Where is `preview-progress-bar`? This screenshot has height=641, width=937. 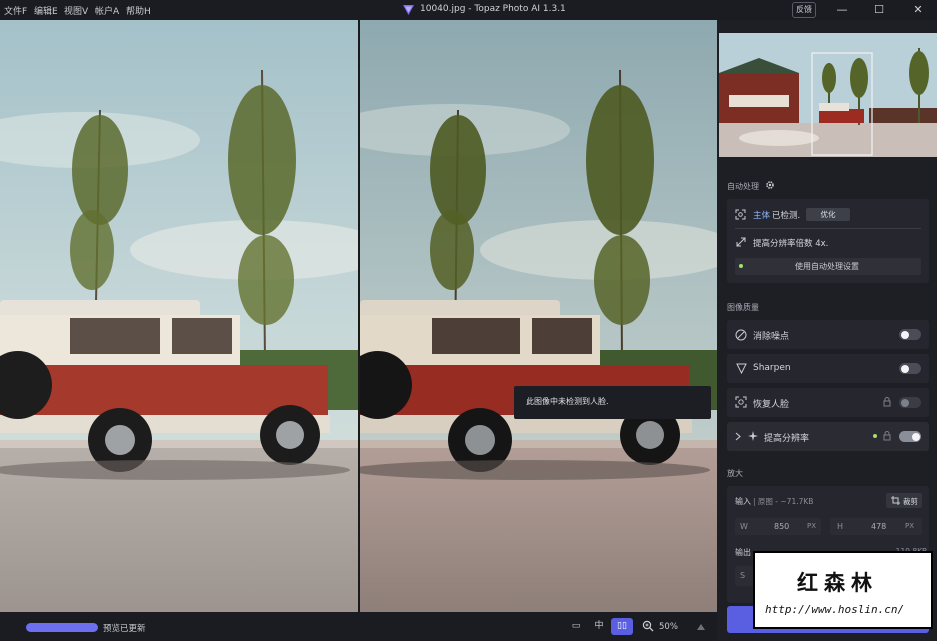
preview-progress-bar is located at coordinates (62, 627).